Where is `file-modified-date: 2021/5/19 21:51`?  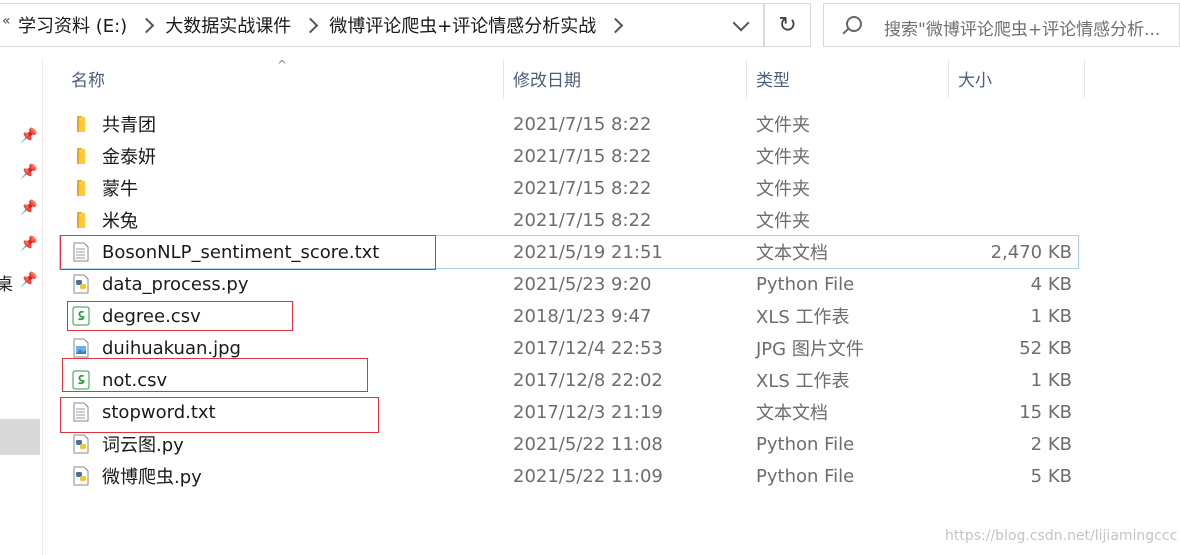
file-modified-date: 2021/5/19 21:51 is located at coordinates (588, 252).